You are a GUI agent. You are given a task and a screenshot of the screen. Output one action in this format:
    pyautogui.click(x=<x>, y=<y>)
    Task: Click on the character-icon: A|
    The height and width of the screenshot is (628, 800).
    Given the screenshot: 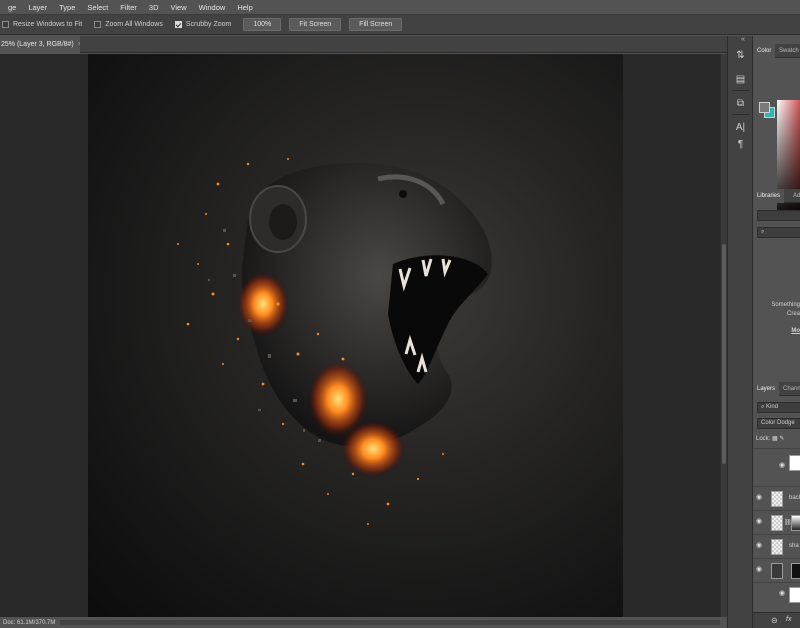 What is the action you would take?
    pyautogui.click(x=740, y=127)
    